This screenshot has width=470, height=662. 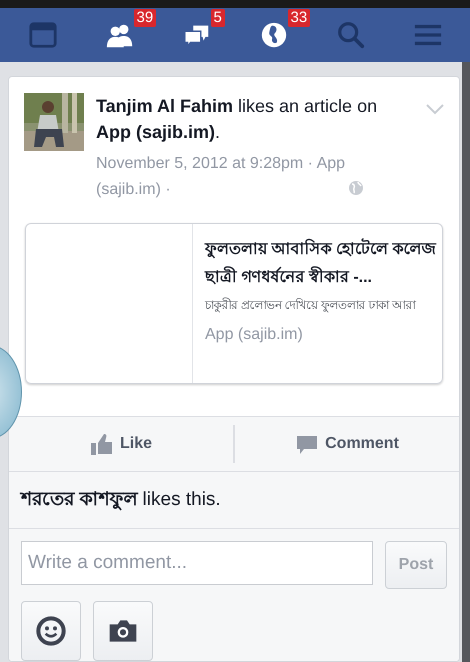 I want to click on smiley-icon, so click(x=51, y=631).